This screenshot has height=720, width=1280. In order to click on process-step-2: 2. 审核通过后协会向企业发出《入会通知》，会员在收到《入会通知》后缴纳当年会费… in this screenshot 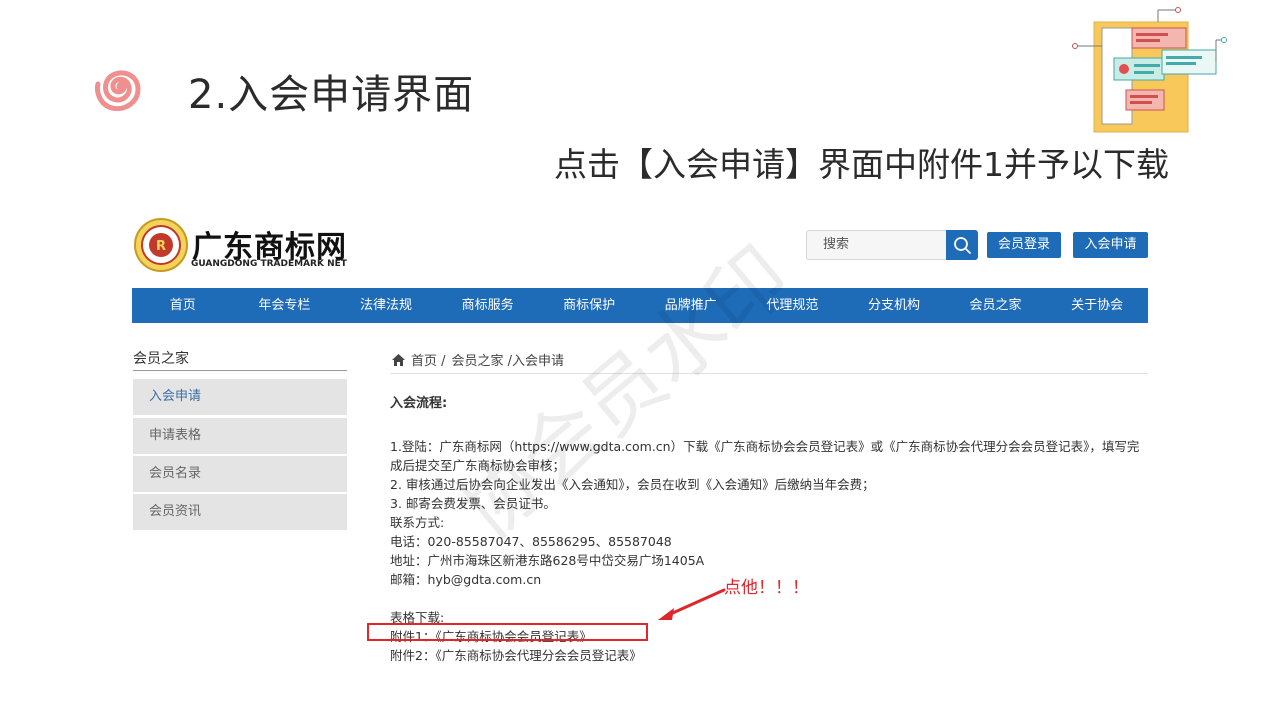, I will do `click(632, 484)`.